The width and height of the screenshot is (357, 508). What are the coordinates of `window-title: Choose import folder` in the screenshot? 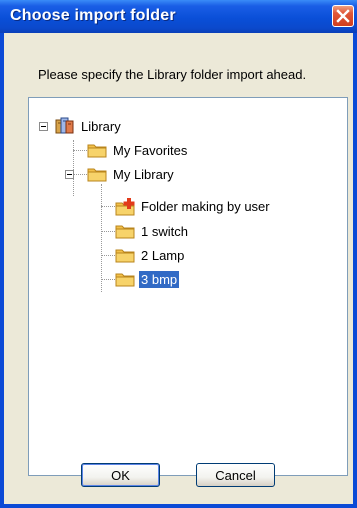 It's located at (93, 15).